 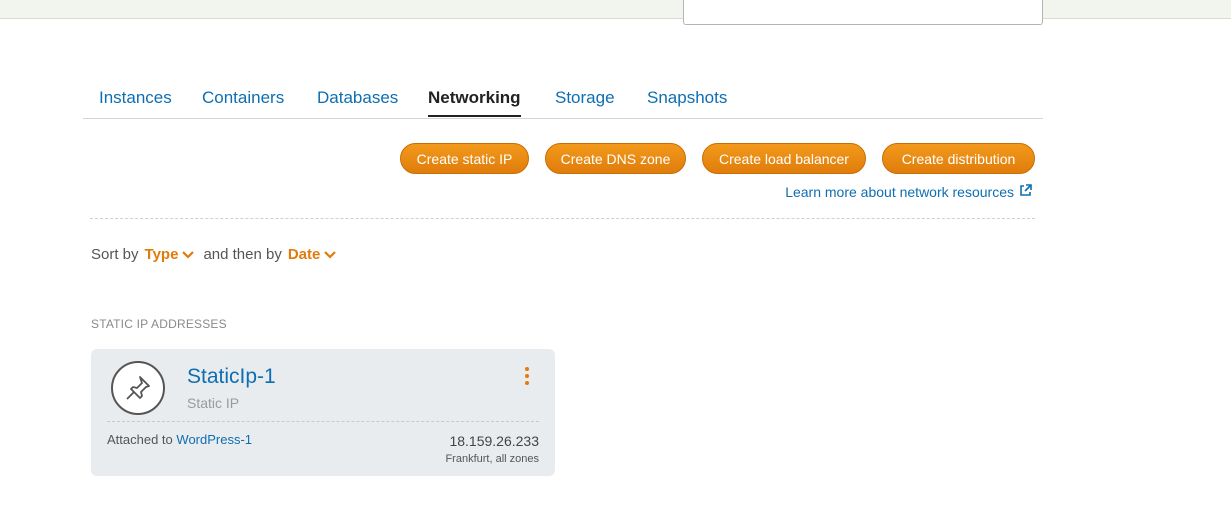 I want to click on attached-info: Attached to WordPress-1, so click(x=179, y=439).